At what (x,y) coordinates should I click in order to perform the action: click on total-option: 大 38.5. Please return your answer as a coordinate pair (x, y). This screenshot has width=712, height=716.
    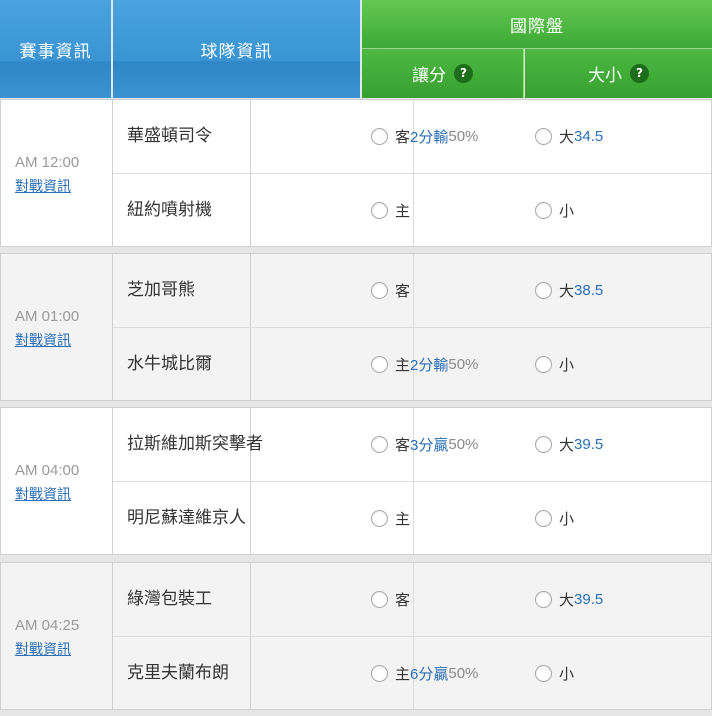
    Looking at the image, I should click on (569, 290).